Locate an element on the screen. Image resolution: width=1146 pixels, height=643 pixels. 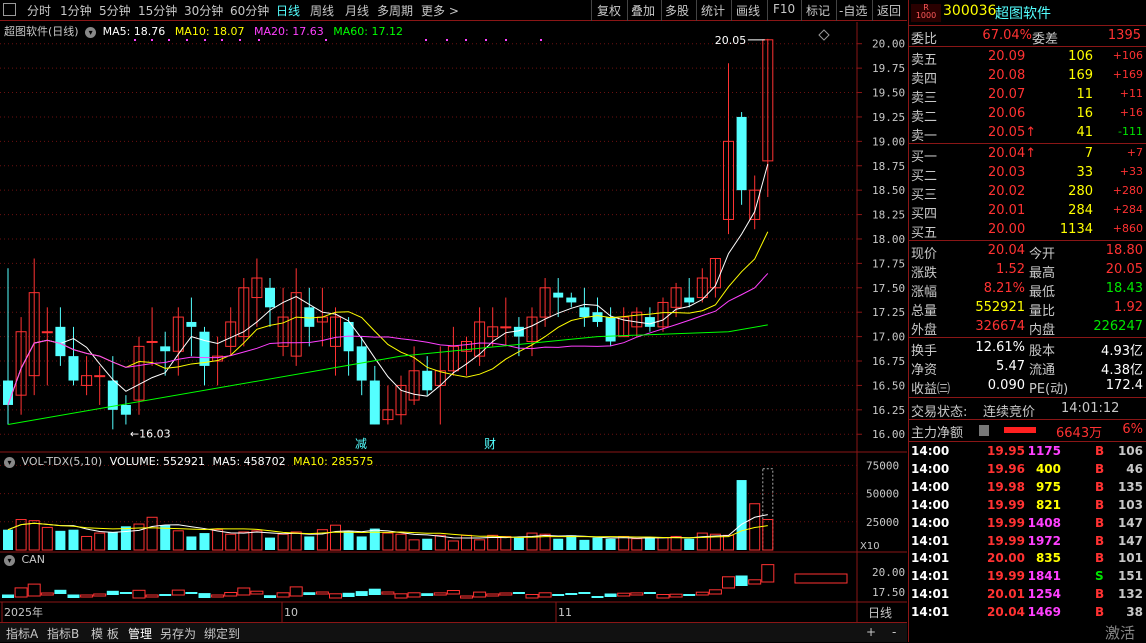
tab-15min: 15分钟 is located at coordinates (157, 10).